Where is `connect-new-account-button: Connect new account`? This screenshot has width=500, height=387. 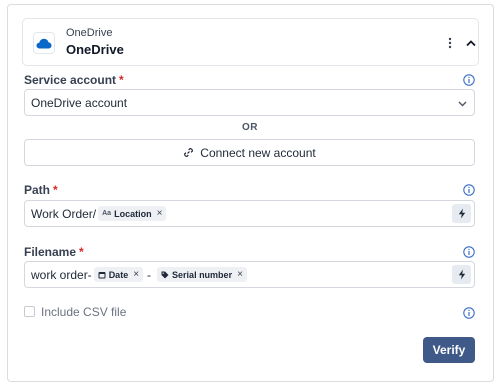 connect-new-account-button: Connect new account is located at coordinates (249, 152).